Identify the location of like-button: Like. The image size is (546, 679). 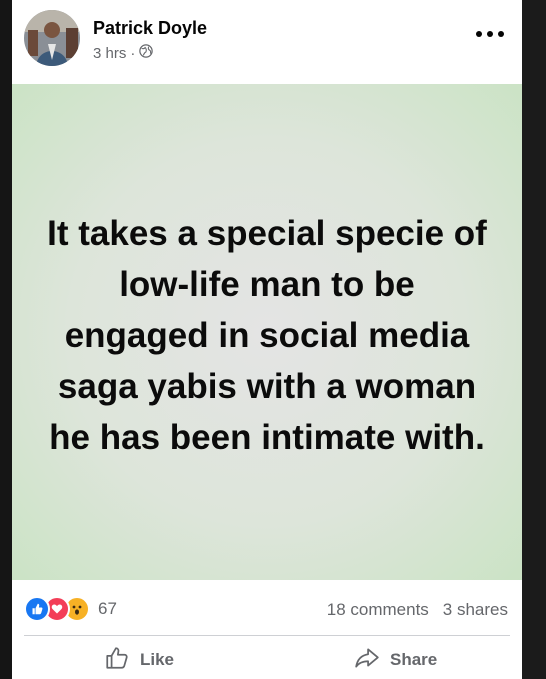
(139, 660).